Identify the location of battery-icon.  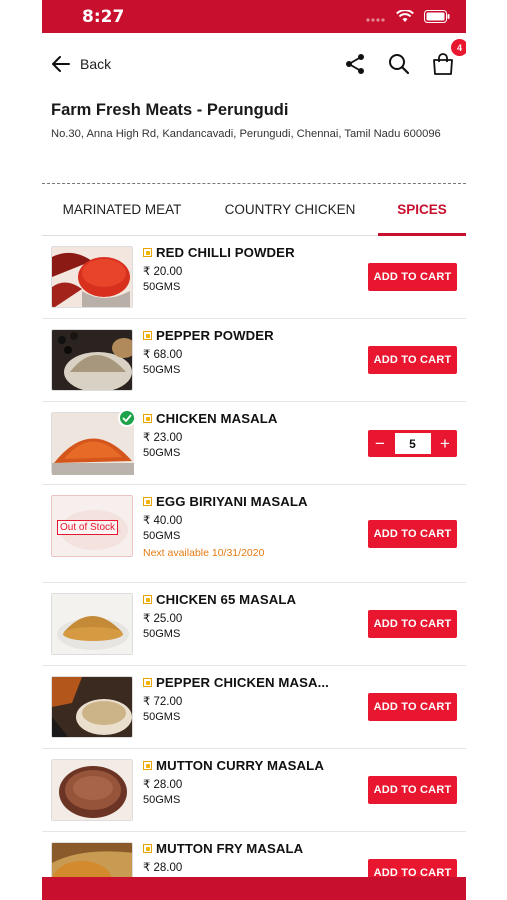
(437, 16).